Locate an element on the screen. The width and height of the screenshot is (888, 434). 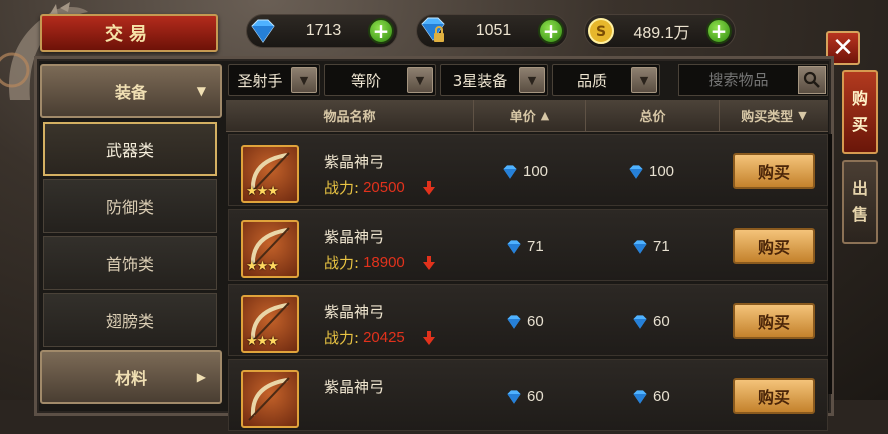
table-row: 紫晶神弓 60 60 购买 is located at coordinates (528, 395).